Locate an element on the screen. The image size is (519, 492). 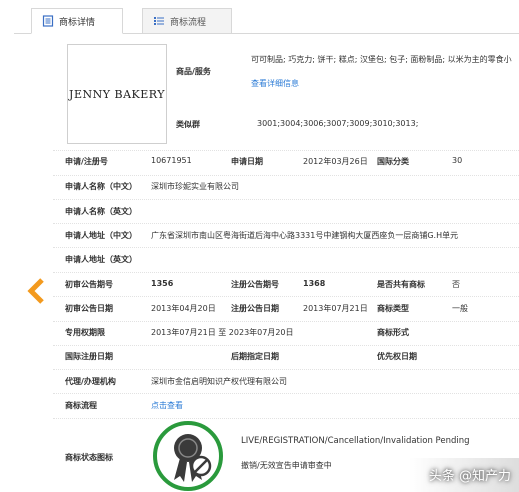
priority-date-label: 优先权日期 is located at coordinates (397, 356).